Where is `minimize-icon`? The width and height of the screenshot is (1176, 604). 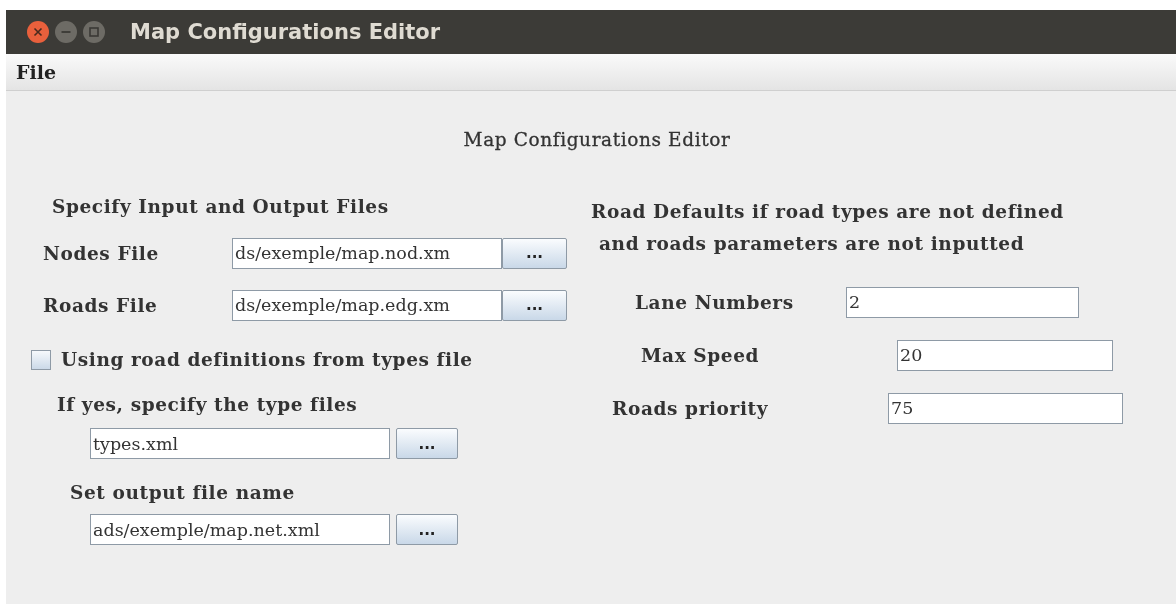 minimize-icon is located at coordinates (66, 32).